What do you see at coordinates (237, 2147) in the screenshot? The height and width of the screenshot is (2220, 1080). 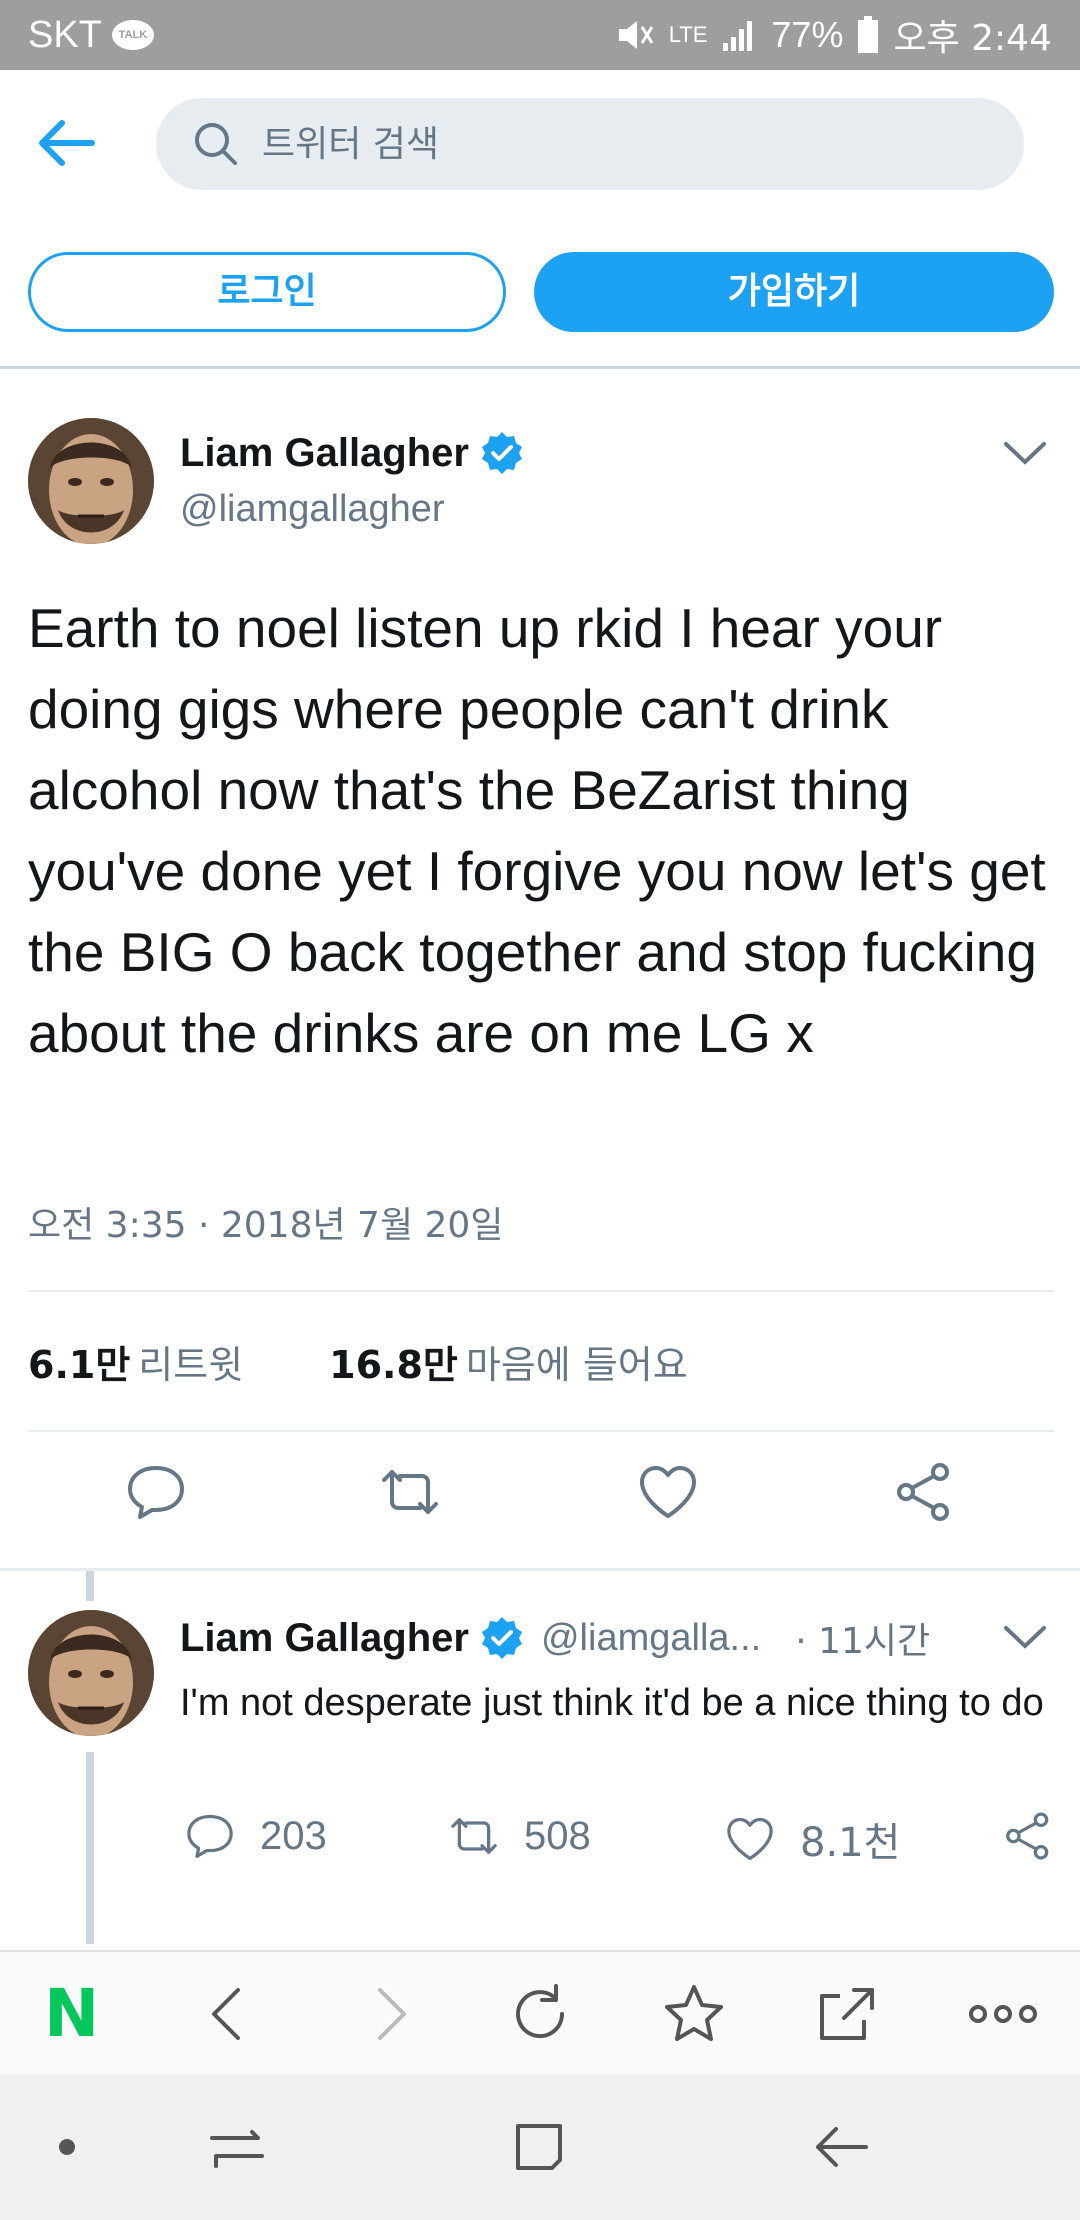 I see `recents-icon` at bounding box center [237, 2147].